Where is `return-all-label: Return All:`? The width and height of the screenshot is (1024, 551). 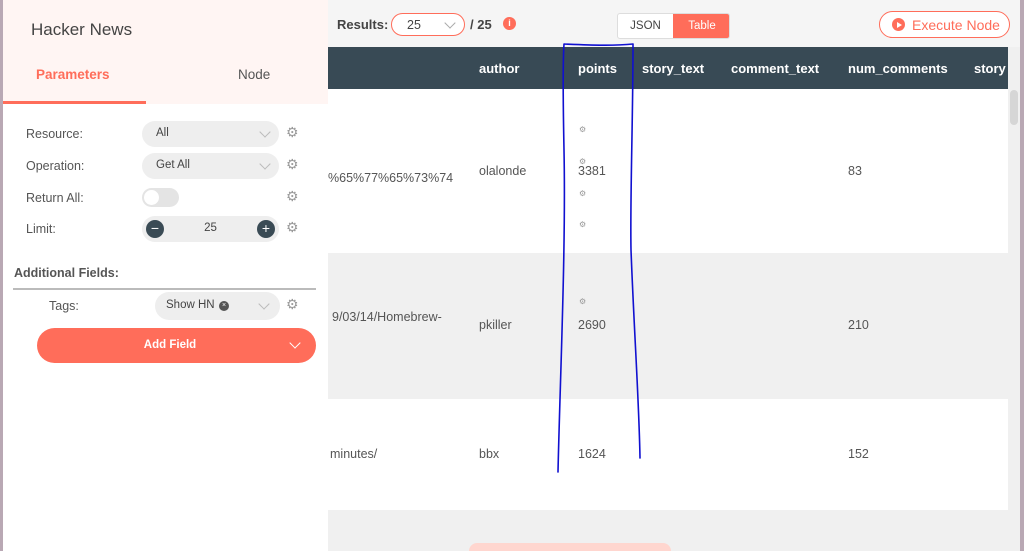 return-all-label: Return All: is located at coordinates (55, 198).